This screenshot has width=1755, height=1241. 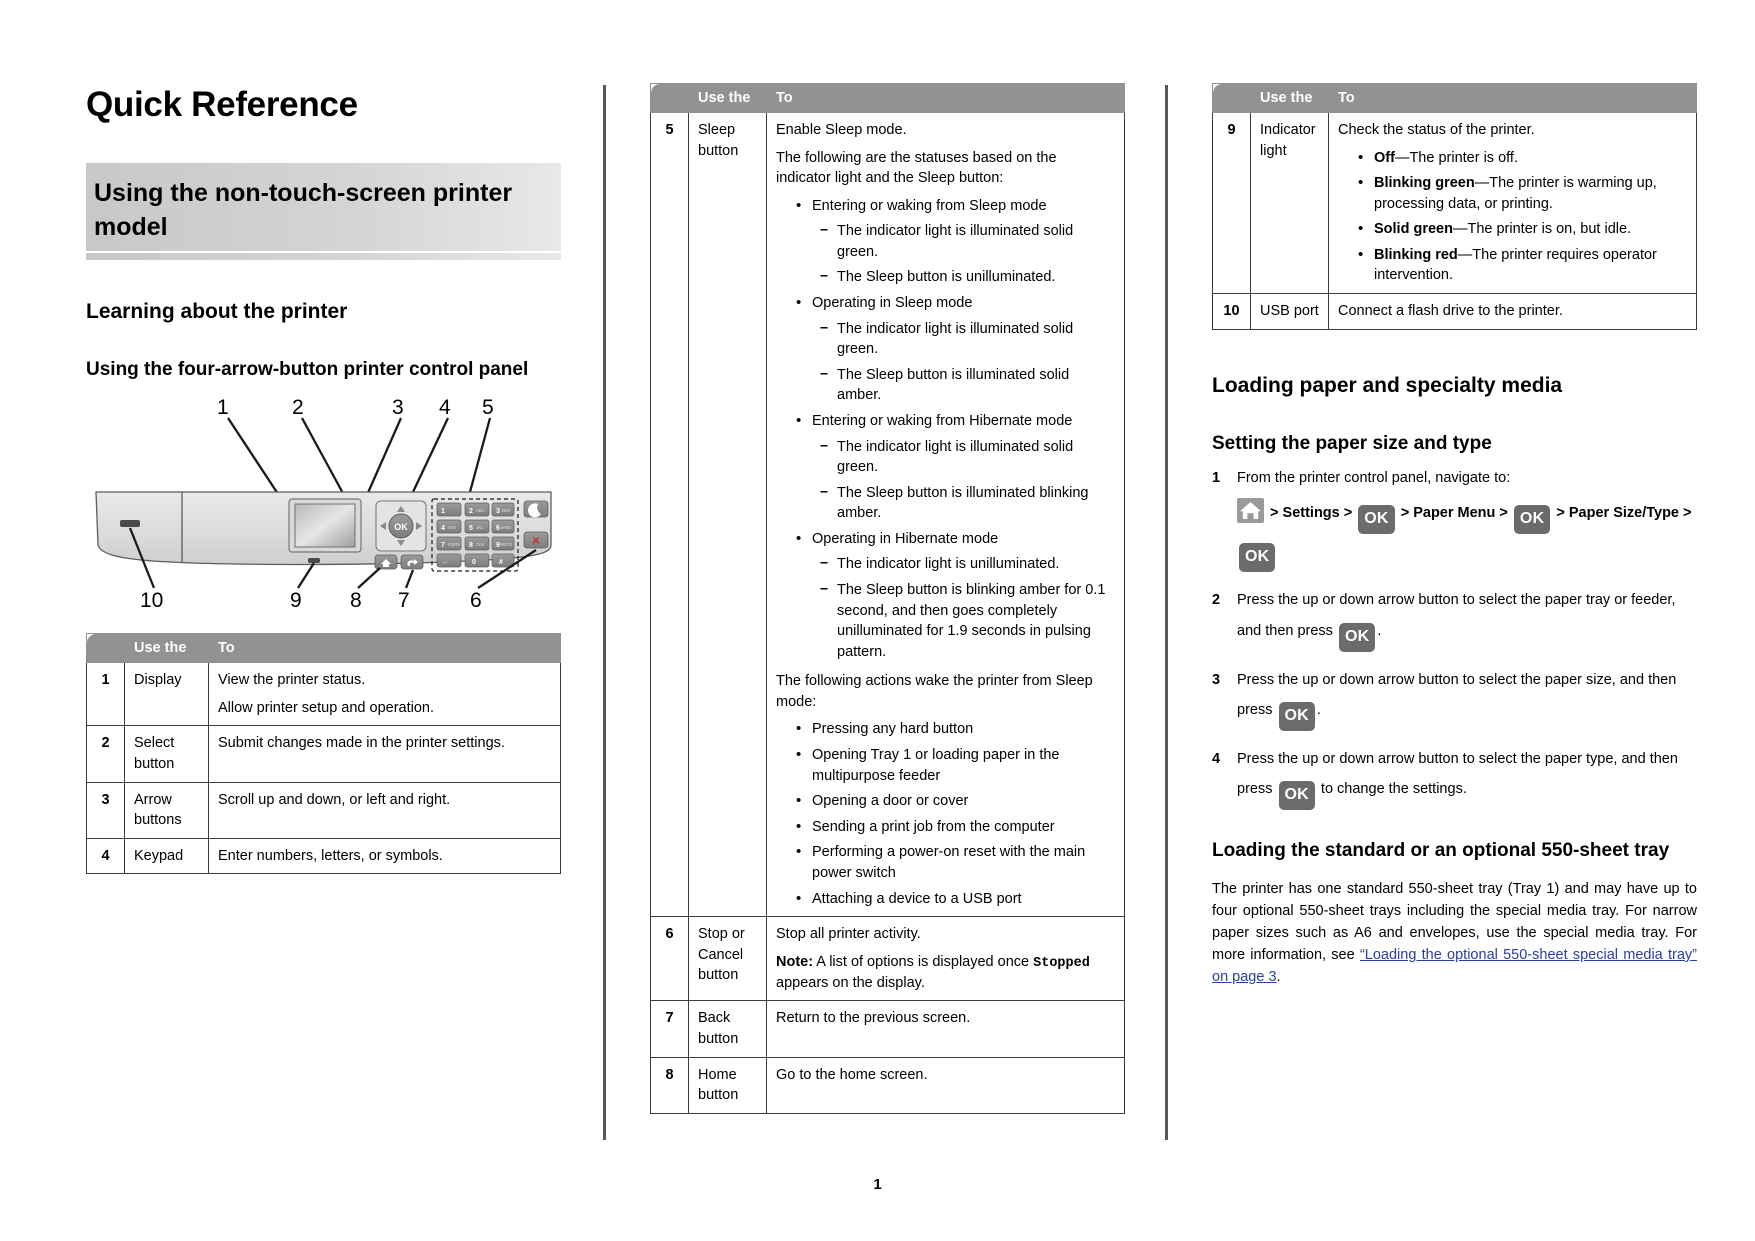 What do you see at coordinates (1542, 229) in the screenshot?
I see `status-text: —The printer is on, but idle.` at bounding box center [1542, 229].